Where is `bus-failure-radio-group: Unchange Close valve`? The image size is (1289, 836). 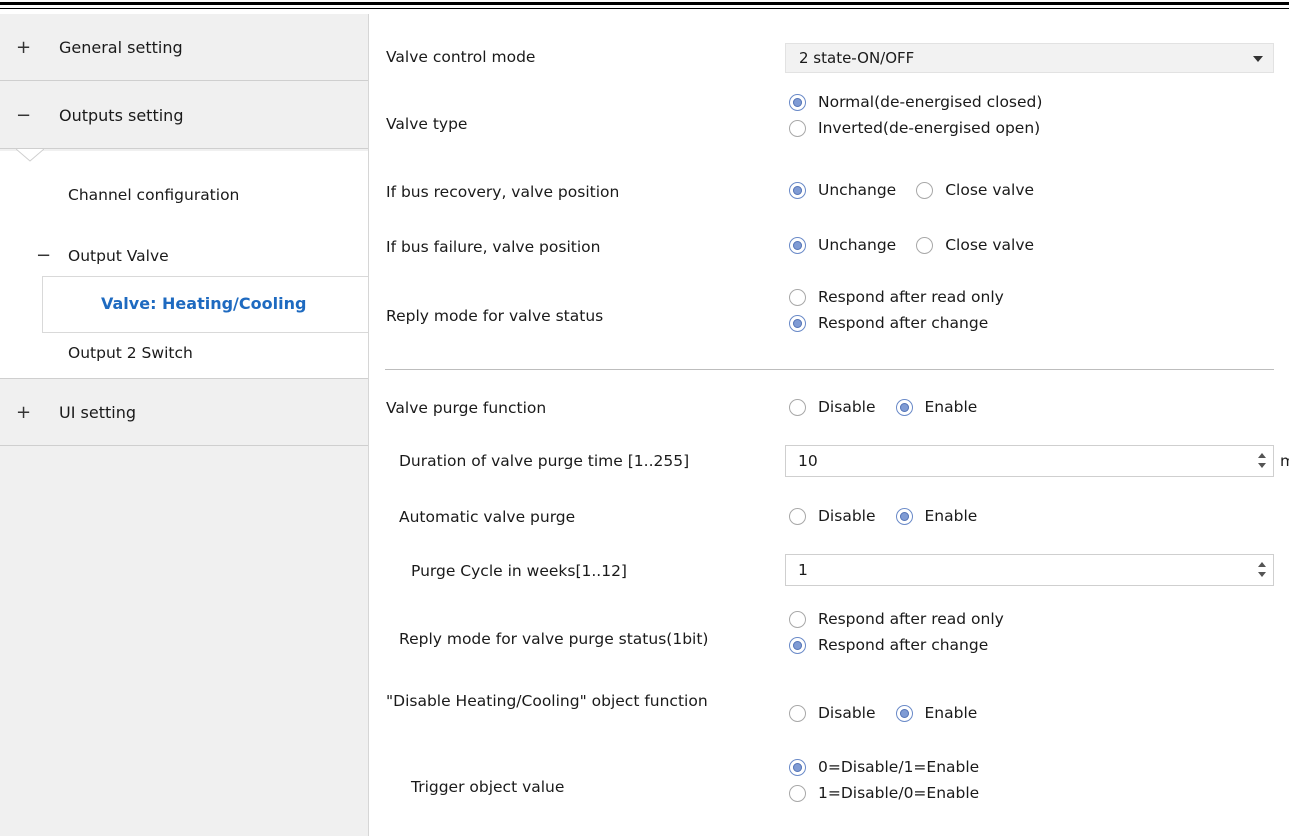
bus-failure-radio-group: Unchange Close valve is located at coordinates (911, 245).